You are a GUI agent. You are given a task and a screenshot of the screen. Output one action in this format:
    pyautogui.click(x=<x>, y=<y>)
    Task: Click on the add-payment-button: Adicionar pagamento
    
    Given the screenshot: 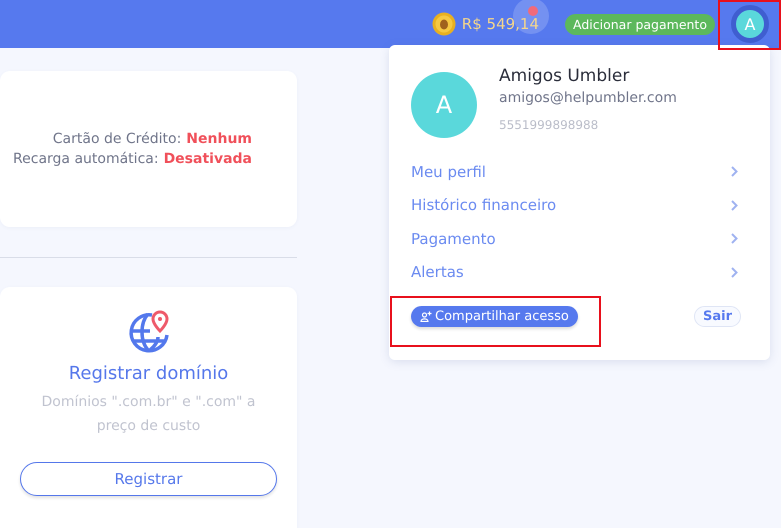 What is the action you would take?
    pyautogui.click(x=640, y=24)
    